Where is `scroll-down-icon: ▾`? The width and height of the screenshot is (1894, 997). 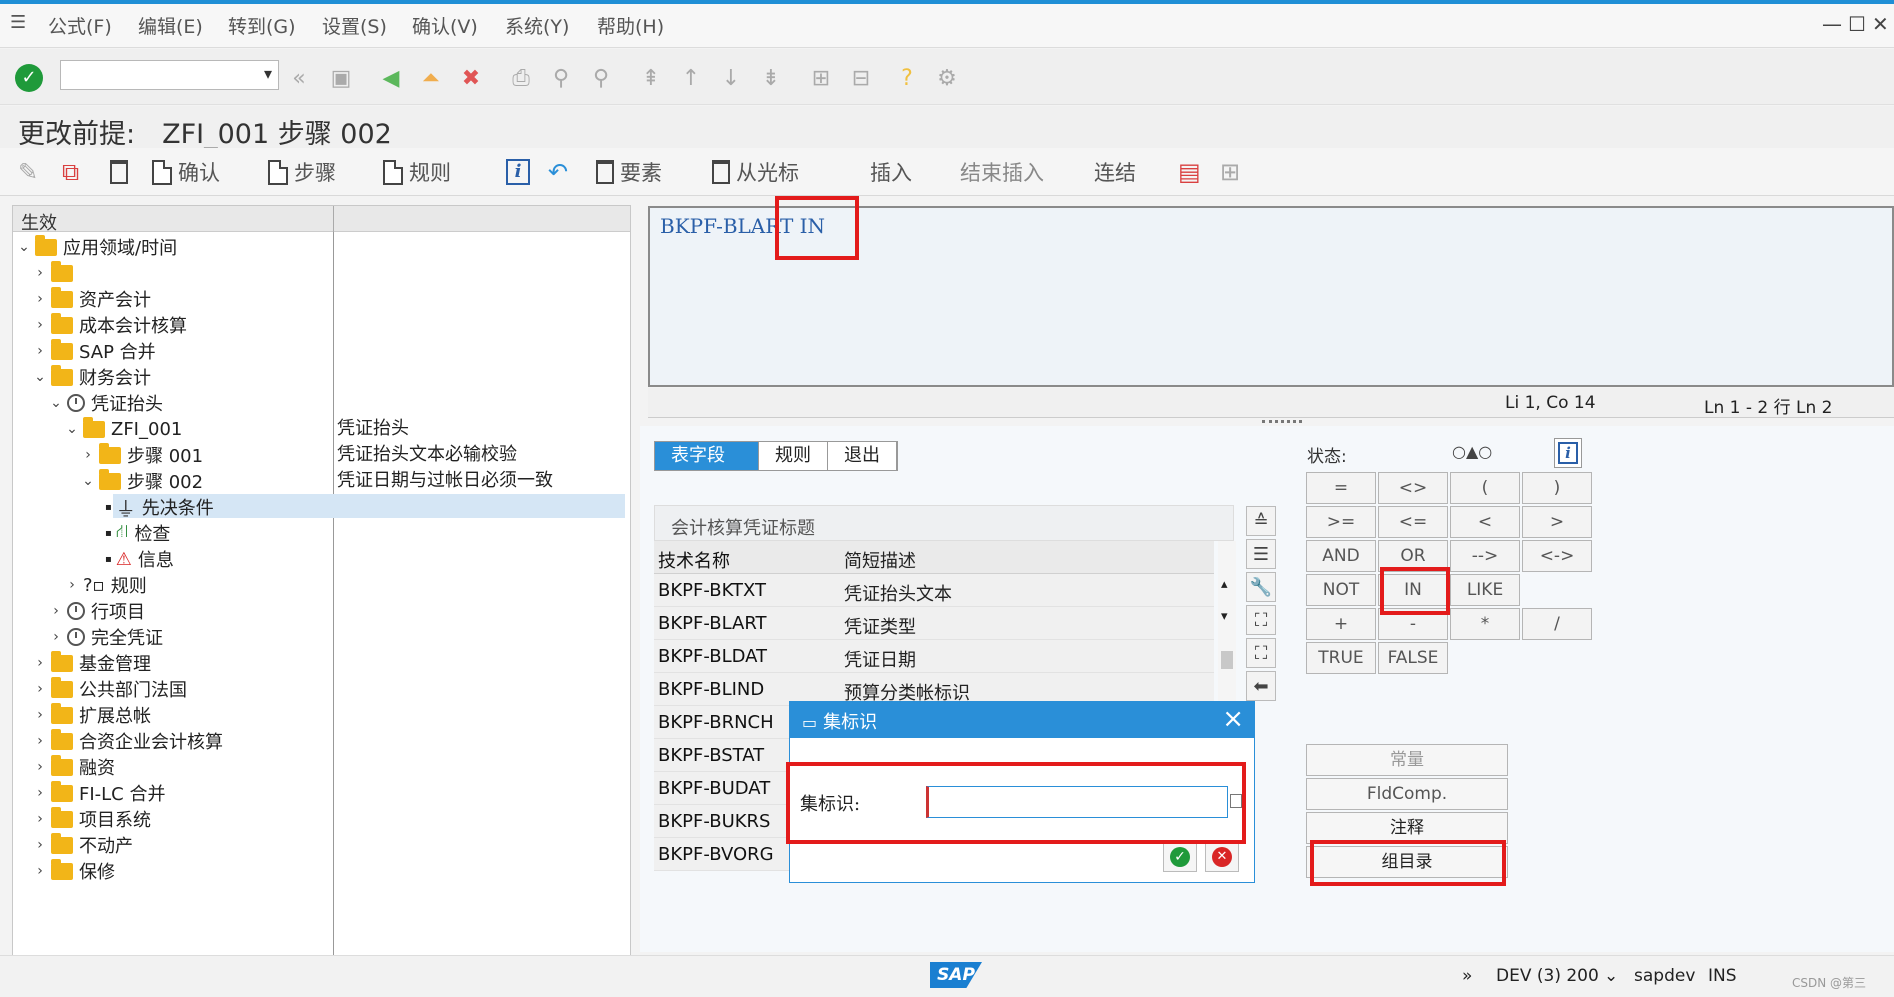
scroll-down-icon: ▾ is located at coordinates (1224, 616).